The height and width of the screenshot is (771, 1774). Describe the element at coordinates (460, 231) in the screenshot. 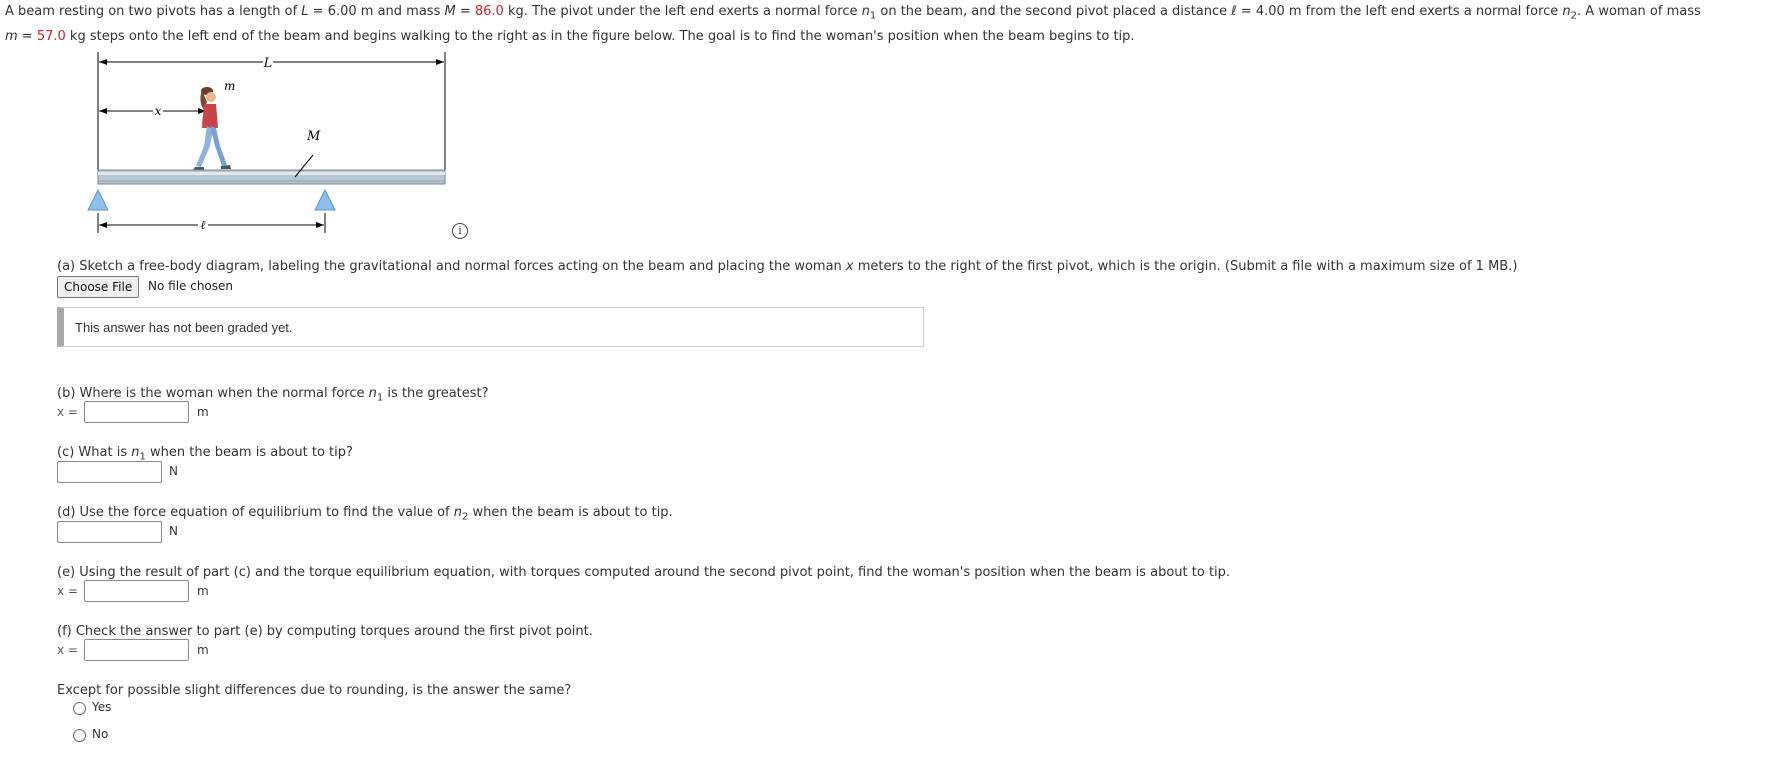

I see `info-icon: i` at that location.